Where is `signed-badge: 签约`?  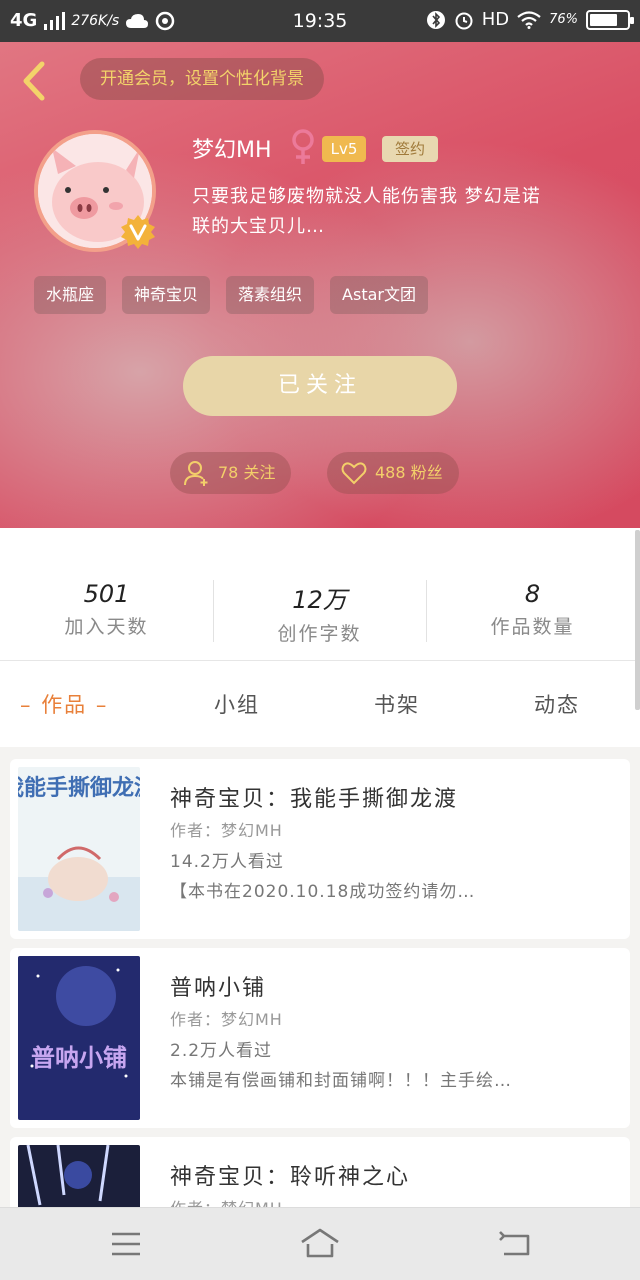
signed-badge: 签约 is located at coordinates (410, 149).